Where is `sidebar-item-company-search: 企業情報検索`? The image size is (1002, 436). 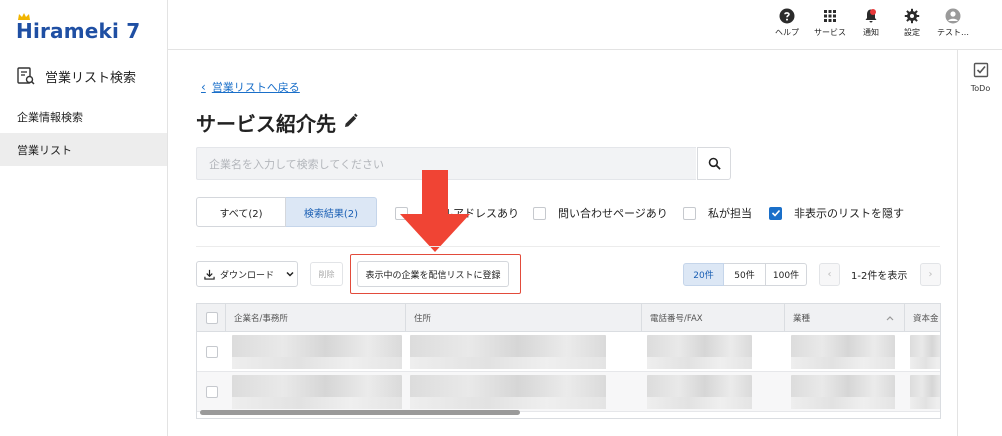
sidebar-item-company-search: 企業情報検索 is located at coordinates (83, 116).